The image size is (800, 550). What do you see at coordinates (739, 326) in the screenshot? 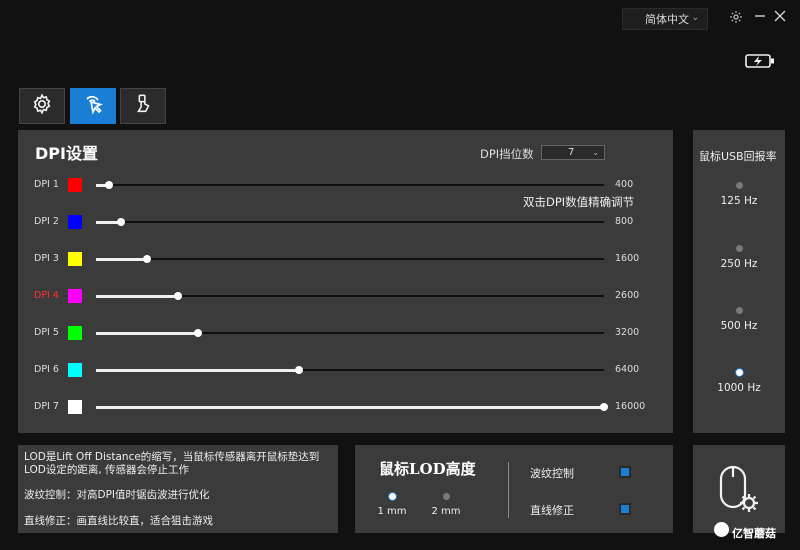
I see `usb-rate-label-3: 500 Hz` at bounding box center [739, 326].